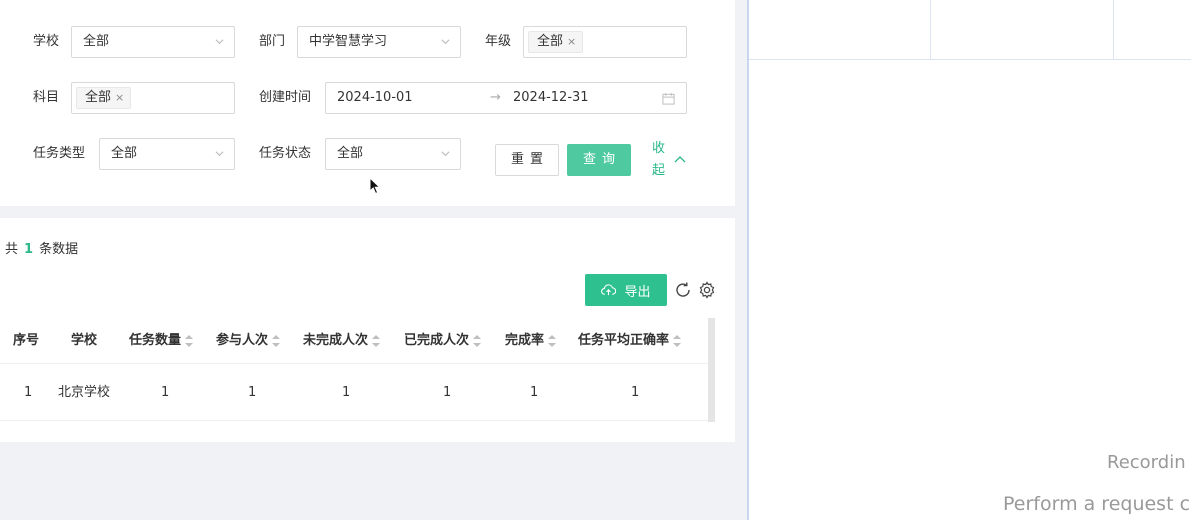 This screenshot has height=520, width=1191. I want to click on recording-message: Recordin, so click(1146, 462).